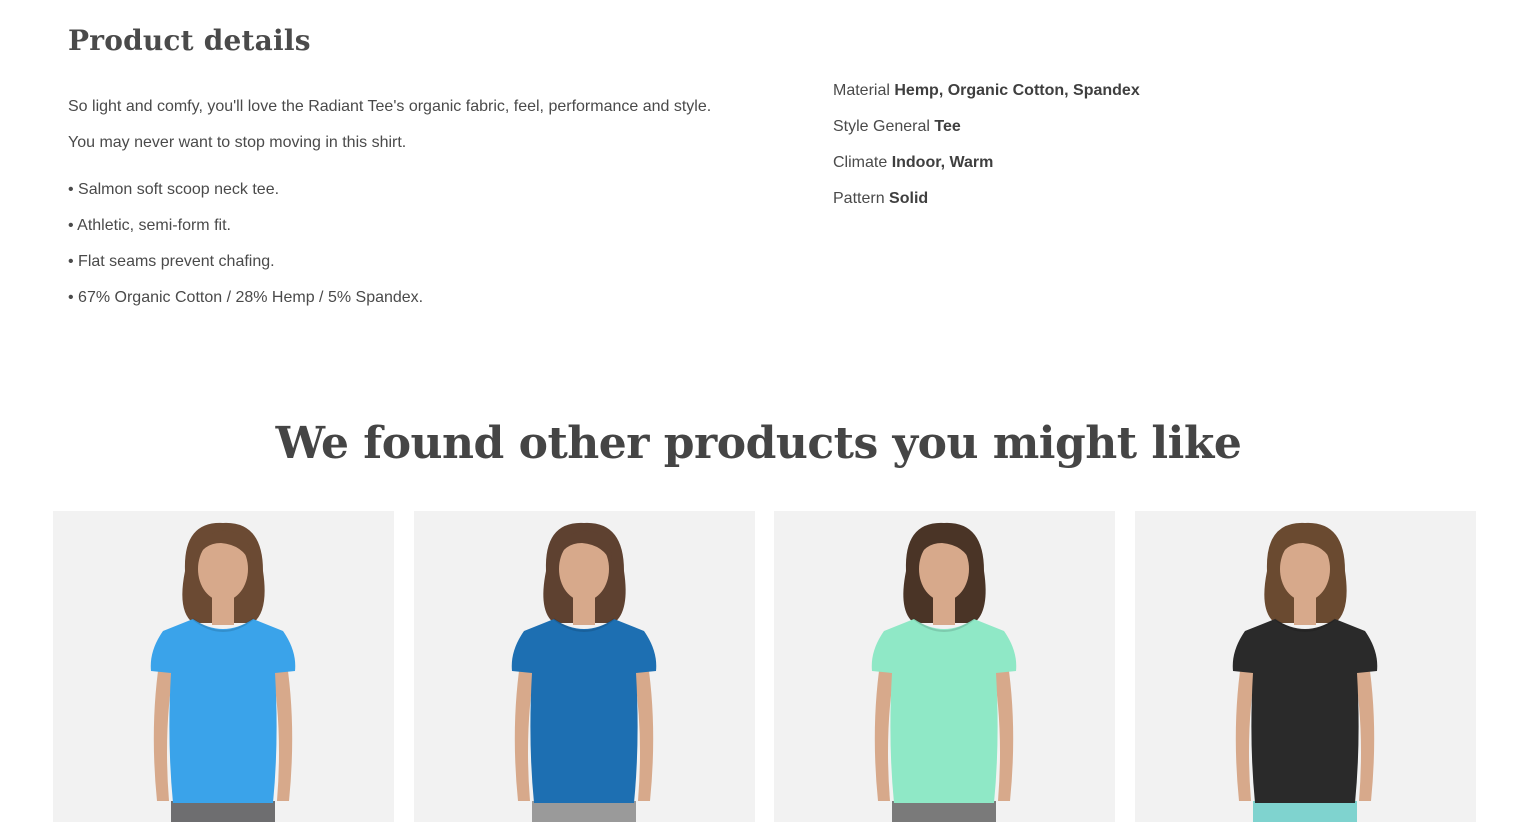 This screenshot has height=822, width=1517. I want to click on attribute-label: Climate, so click(860, 162).